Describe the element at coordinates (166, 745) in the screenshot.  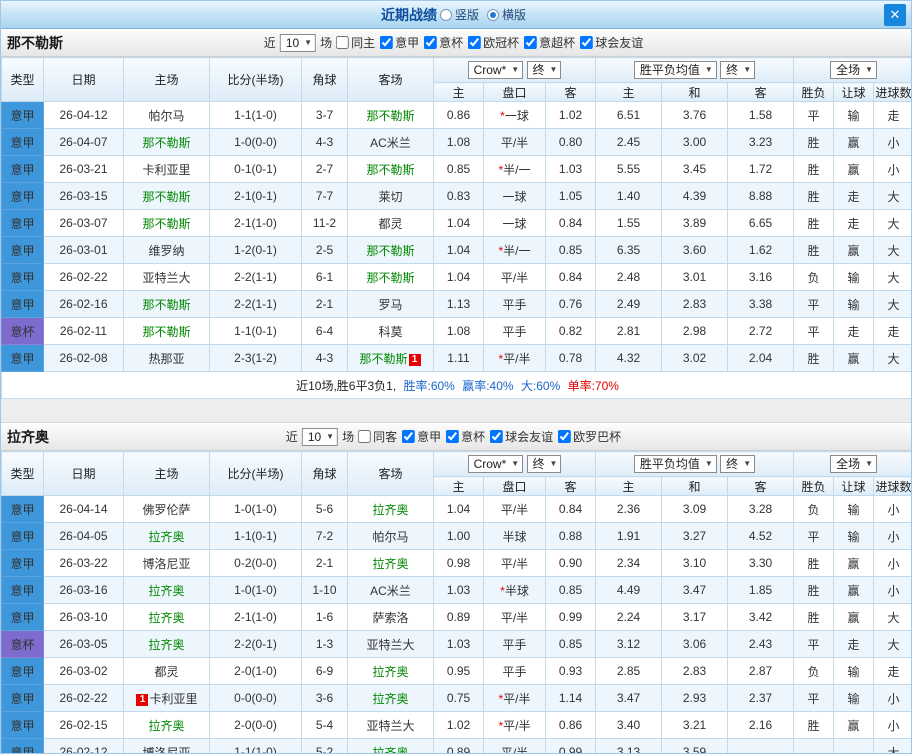
I see `home-team-cell: 博洛尼亚` at that location.